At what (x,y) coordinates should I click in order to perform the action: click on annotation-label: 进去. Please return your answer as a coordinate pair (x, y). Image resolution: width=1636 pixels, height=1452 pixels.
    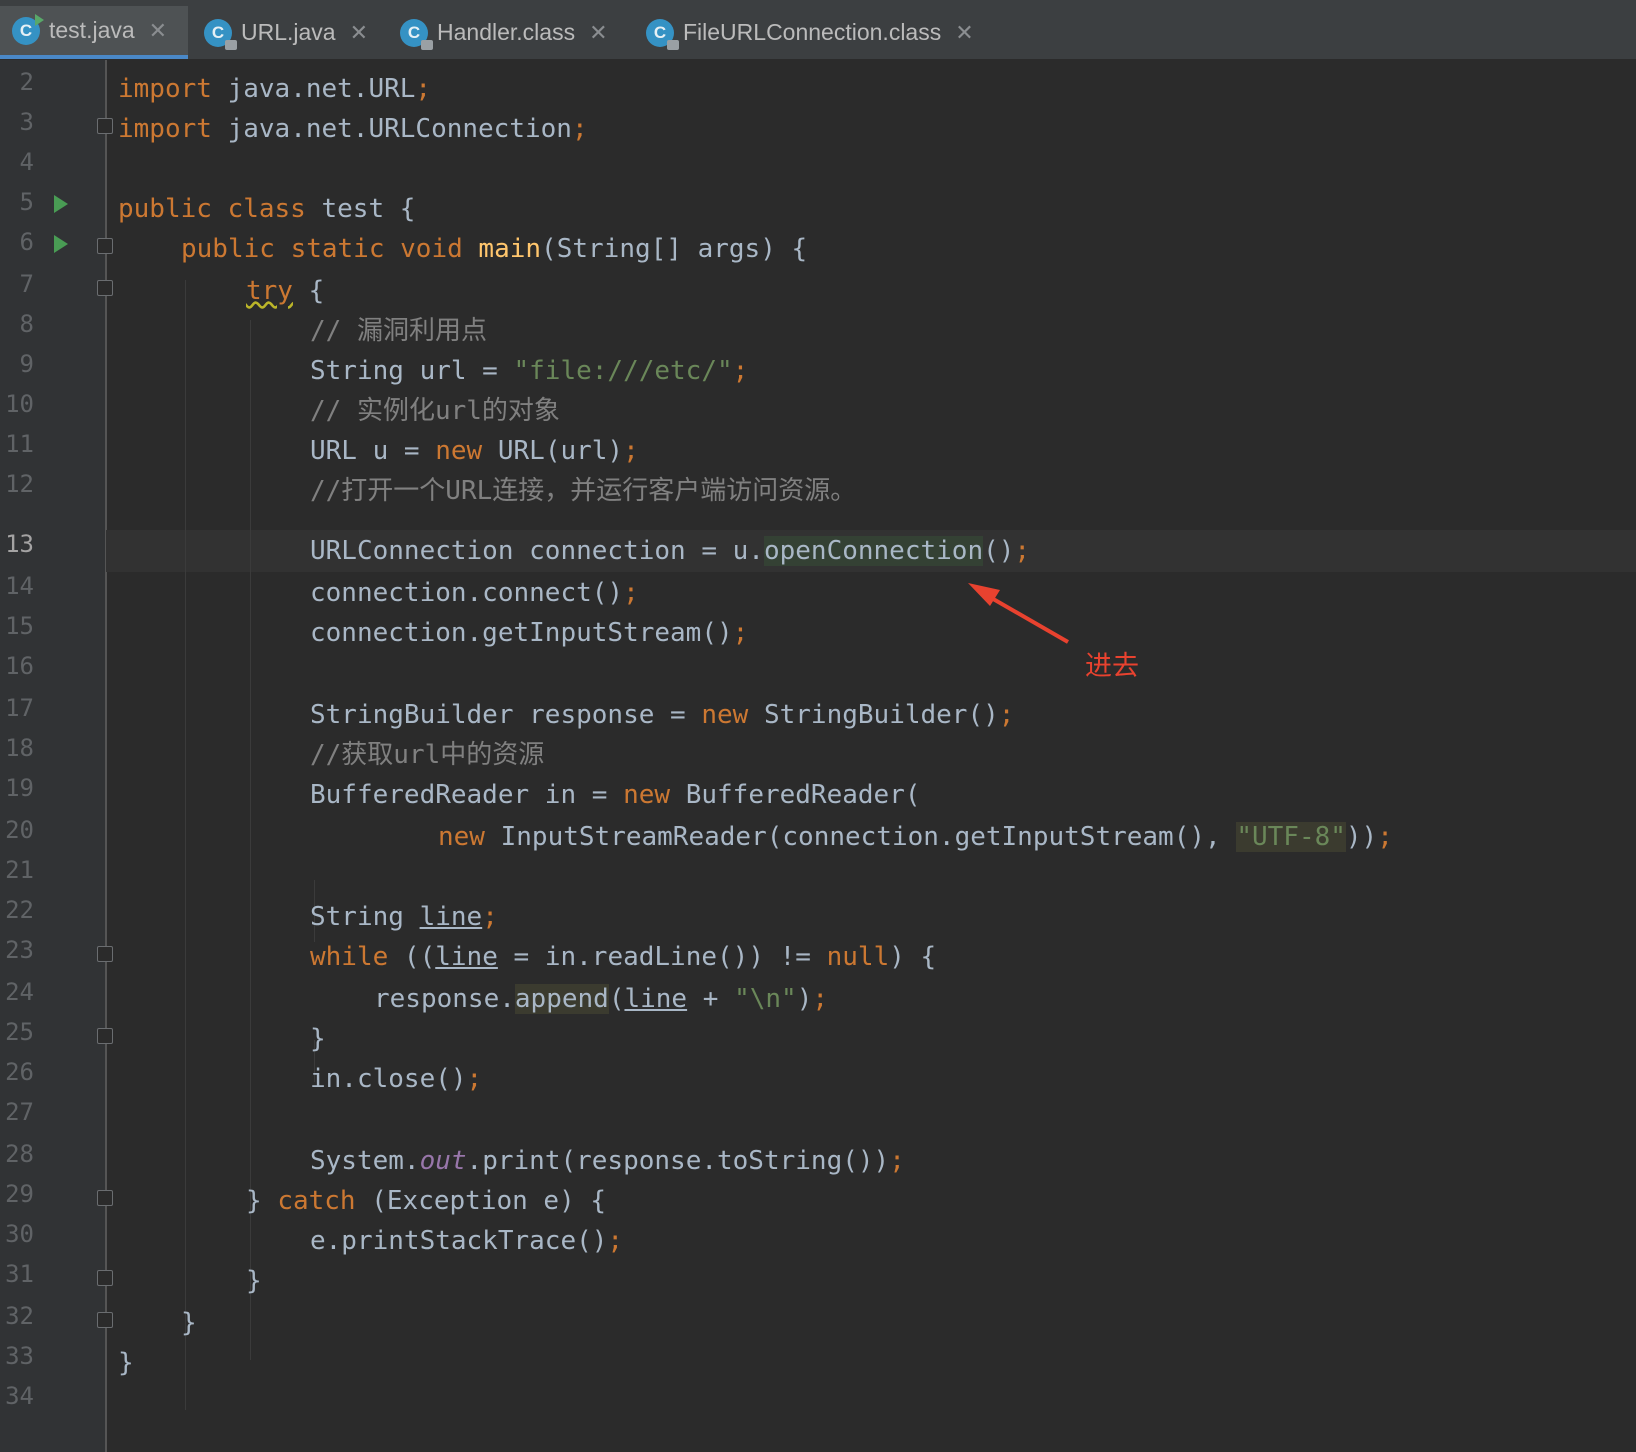
    Looking at the image, I should click on (1112, 666).